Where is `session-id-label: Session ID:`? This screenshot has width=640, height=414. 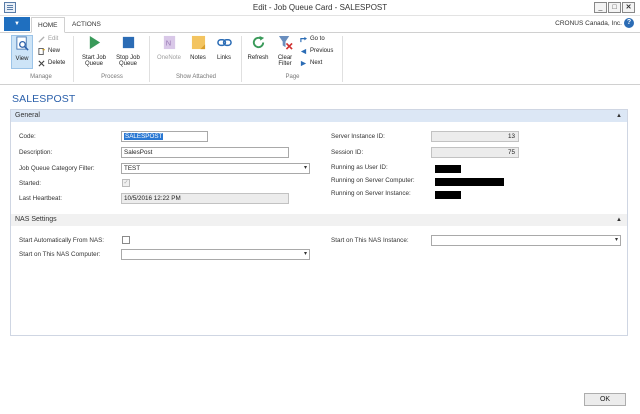
session-id-label: Session ID: is located at coordinates (347, 152).